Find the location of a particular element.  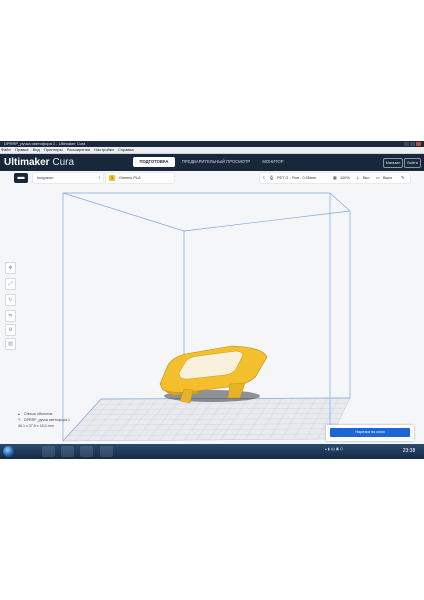

menu-help: Справка is located at coordinates (126, 149).